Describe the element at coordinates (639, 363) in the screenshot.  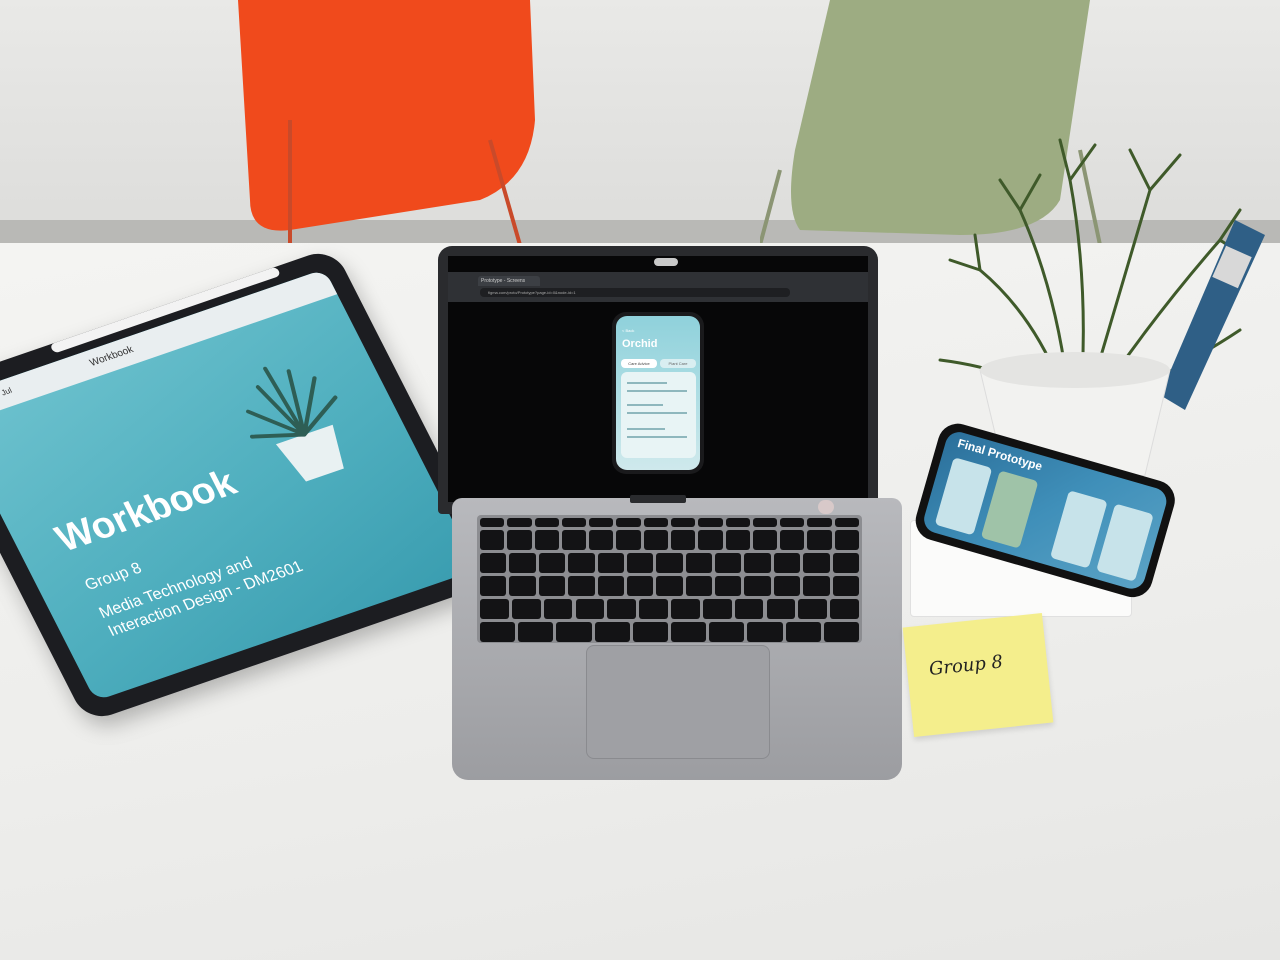
I see `tab-care-advice: Care Advice` at that location.